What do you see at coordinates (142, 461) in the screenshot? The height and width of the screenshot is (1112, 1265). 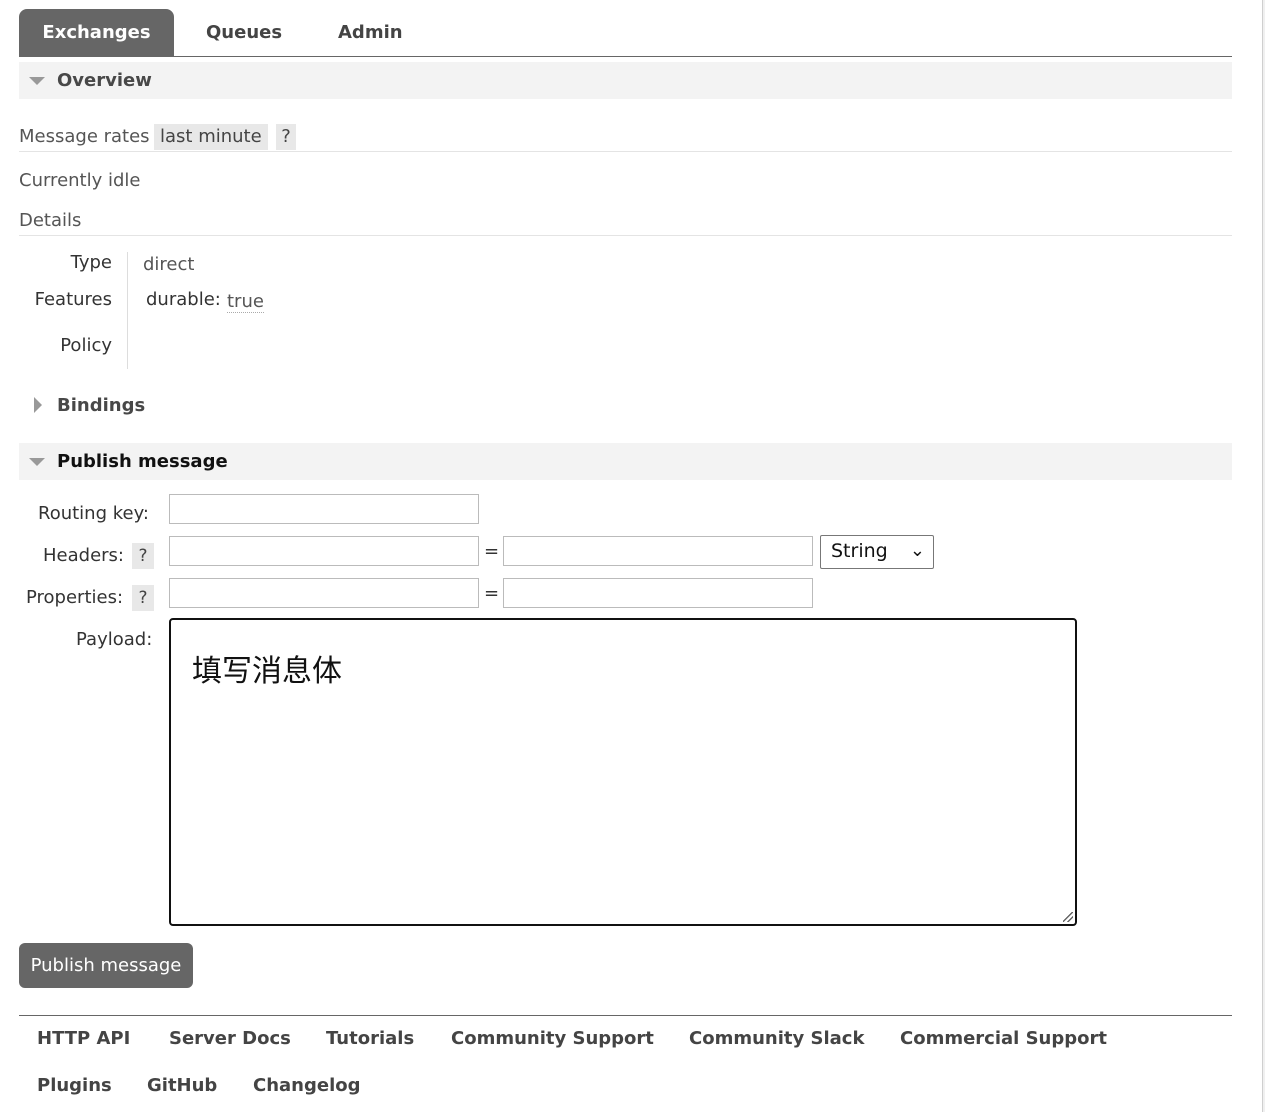 I see `publish-title: Publish message` at bounding box center [142, 461].